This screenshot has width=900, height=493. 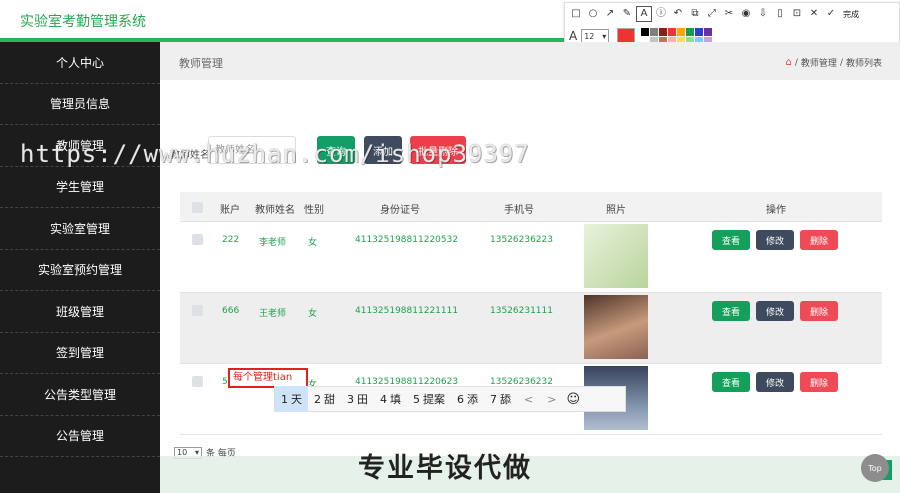 What do you see at coordinates (268, 378) in the screenshot?
I see `ime-composition-box: 每个管理tian` at bounding box center [268, 378].